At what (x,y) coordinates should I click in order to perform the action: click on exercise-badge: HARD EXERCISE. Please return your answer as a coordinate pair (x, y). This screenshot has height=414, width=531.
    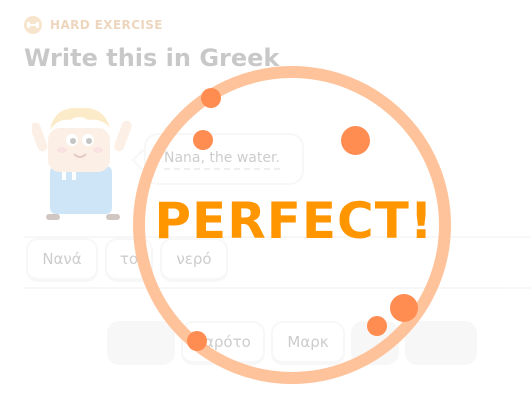
    Looking at the image, I should click on (93, 25).